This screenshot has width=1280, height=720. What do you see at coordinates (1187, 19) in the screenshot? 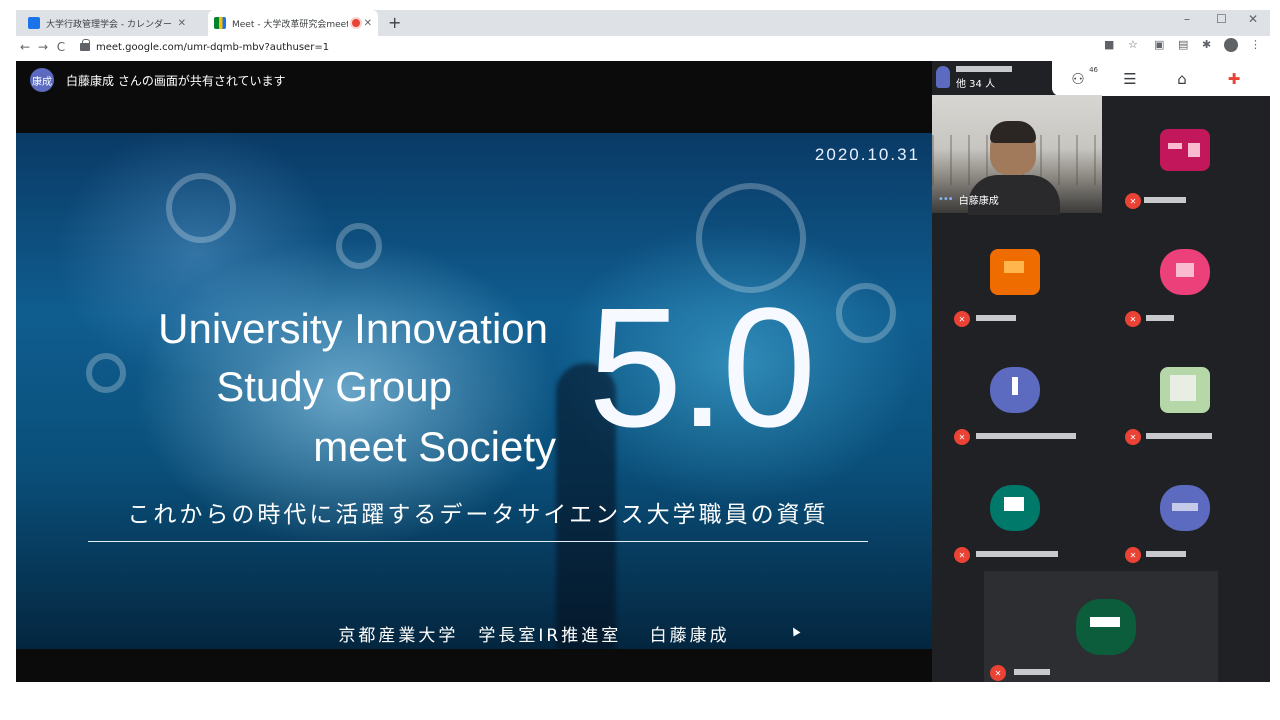
I see `minimize-button: –` at bounding box center [1187, 19].